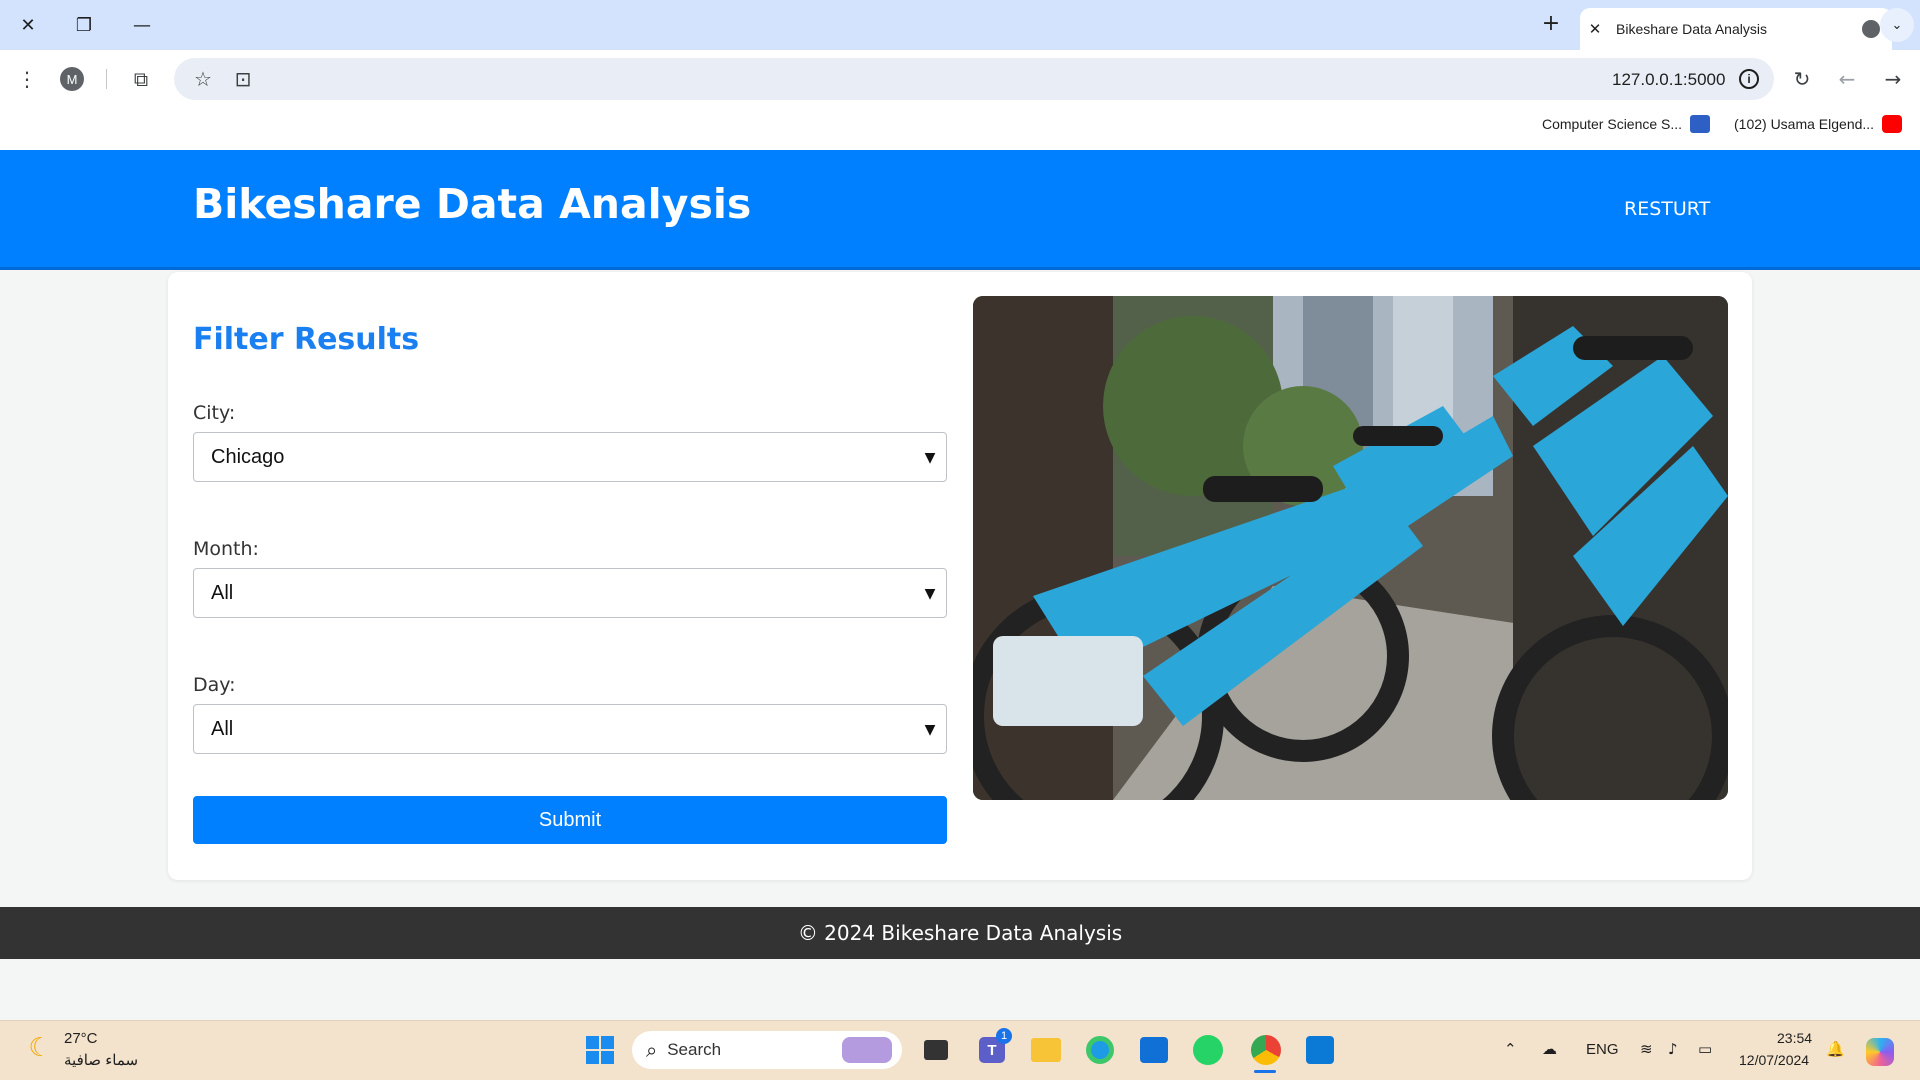 Image resolution: width=1920 pixels, height=1080 pixels. What do you see at coordinates (1897, 25) in the screenshot?
I see `tab-search-chevron-icon: ⌄` at bounding box center [1897, 25].